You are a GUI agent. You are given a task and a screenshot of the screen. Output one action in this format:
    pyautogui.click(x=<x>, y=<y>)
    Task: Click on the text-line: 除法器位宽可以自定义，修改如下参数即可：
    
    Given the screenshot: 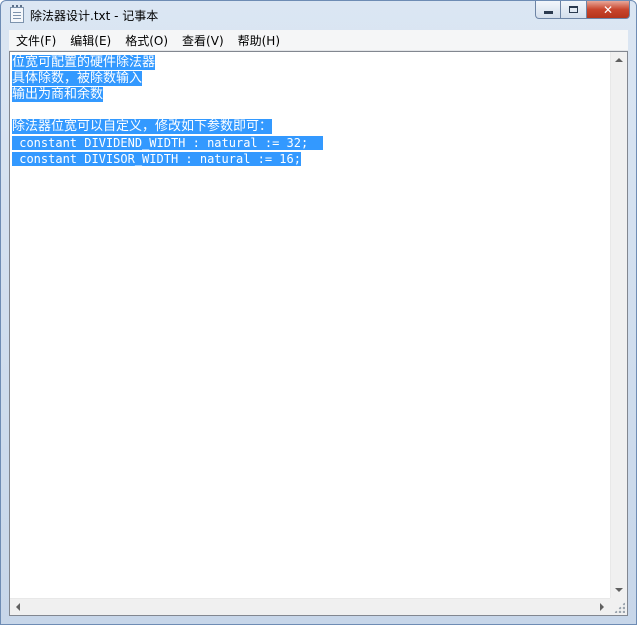 What is the action you would take?
    pyautogui.click(x=310, y=127)
    